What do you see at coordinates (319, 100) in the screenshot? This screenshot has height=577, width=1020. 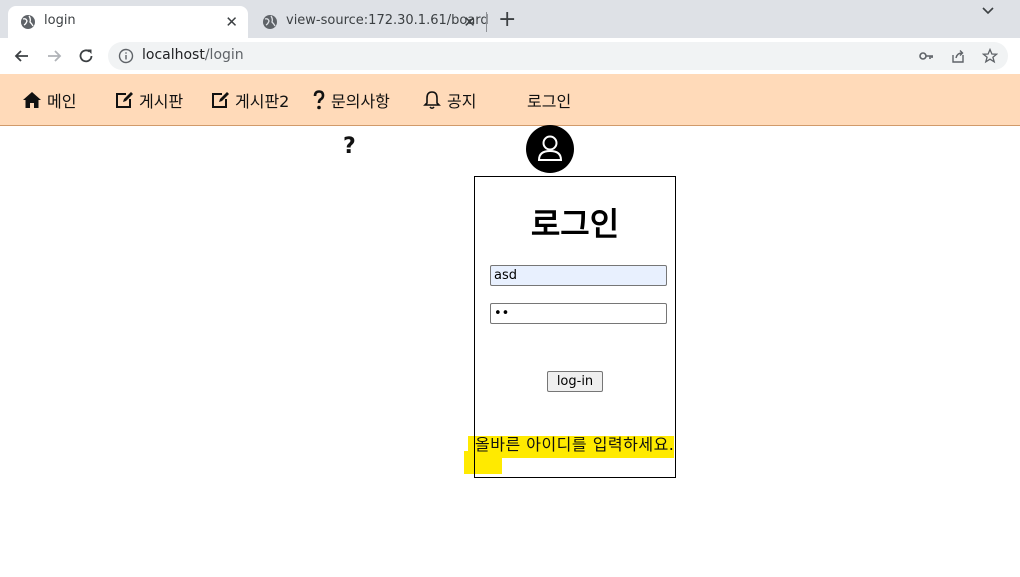 I see `question-icon` at bounding box center [319, 100].